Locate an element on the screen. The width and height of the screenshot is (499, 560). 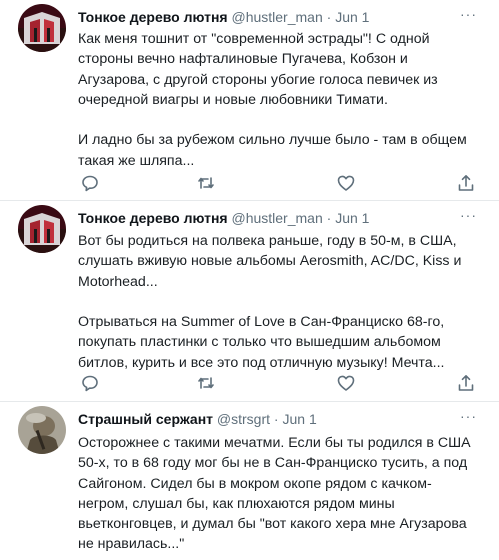
tweet-header: Страшный сержант @strsgrt · Jun 1 is located at coordinates (197, 419).